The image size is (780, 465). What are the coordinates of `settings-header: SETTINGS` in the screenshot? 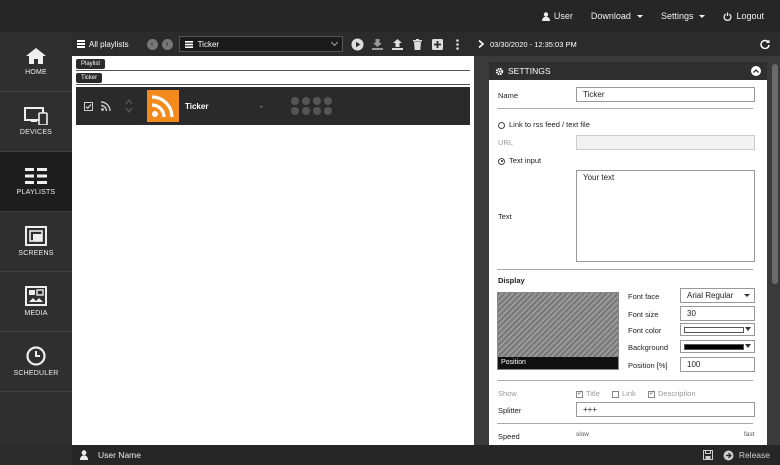 It's located at (628, 71).